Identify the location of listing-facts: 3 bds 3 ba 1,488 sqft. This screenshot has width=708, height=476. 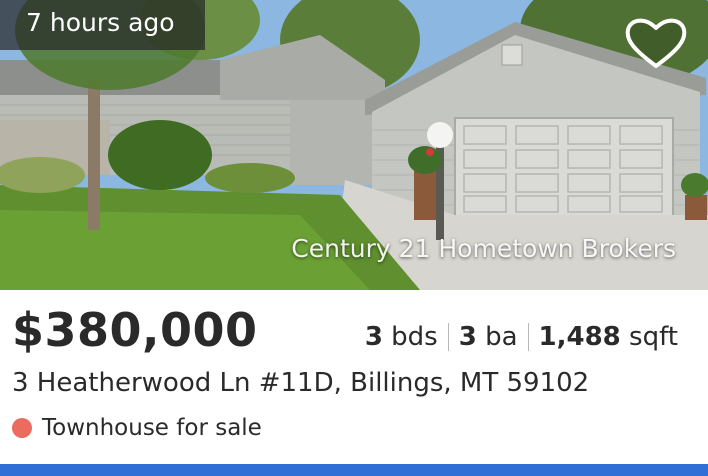
(521, 337).